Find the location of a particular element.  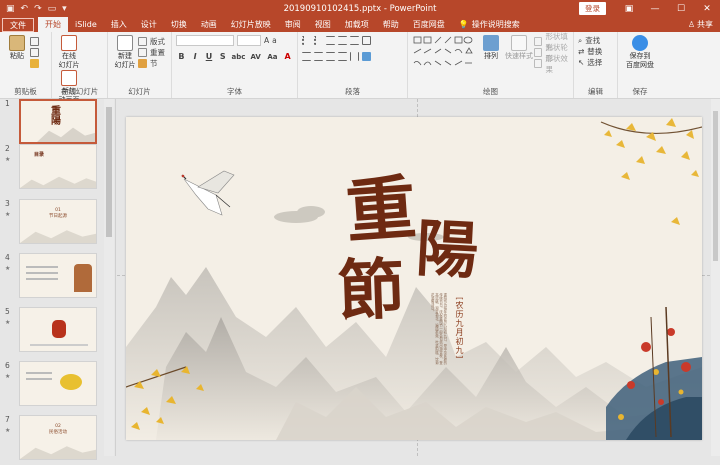

font-size-combo is located at coordinates (249, 40).